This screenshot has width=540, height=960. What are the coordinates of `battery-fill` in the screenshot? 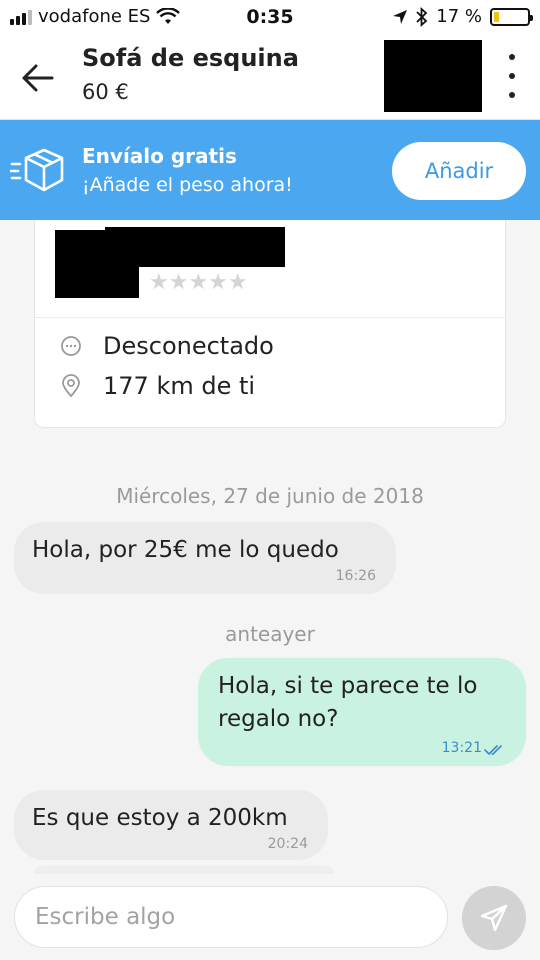 It's located at (497, 16).